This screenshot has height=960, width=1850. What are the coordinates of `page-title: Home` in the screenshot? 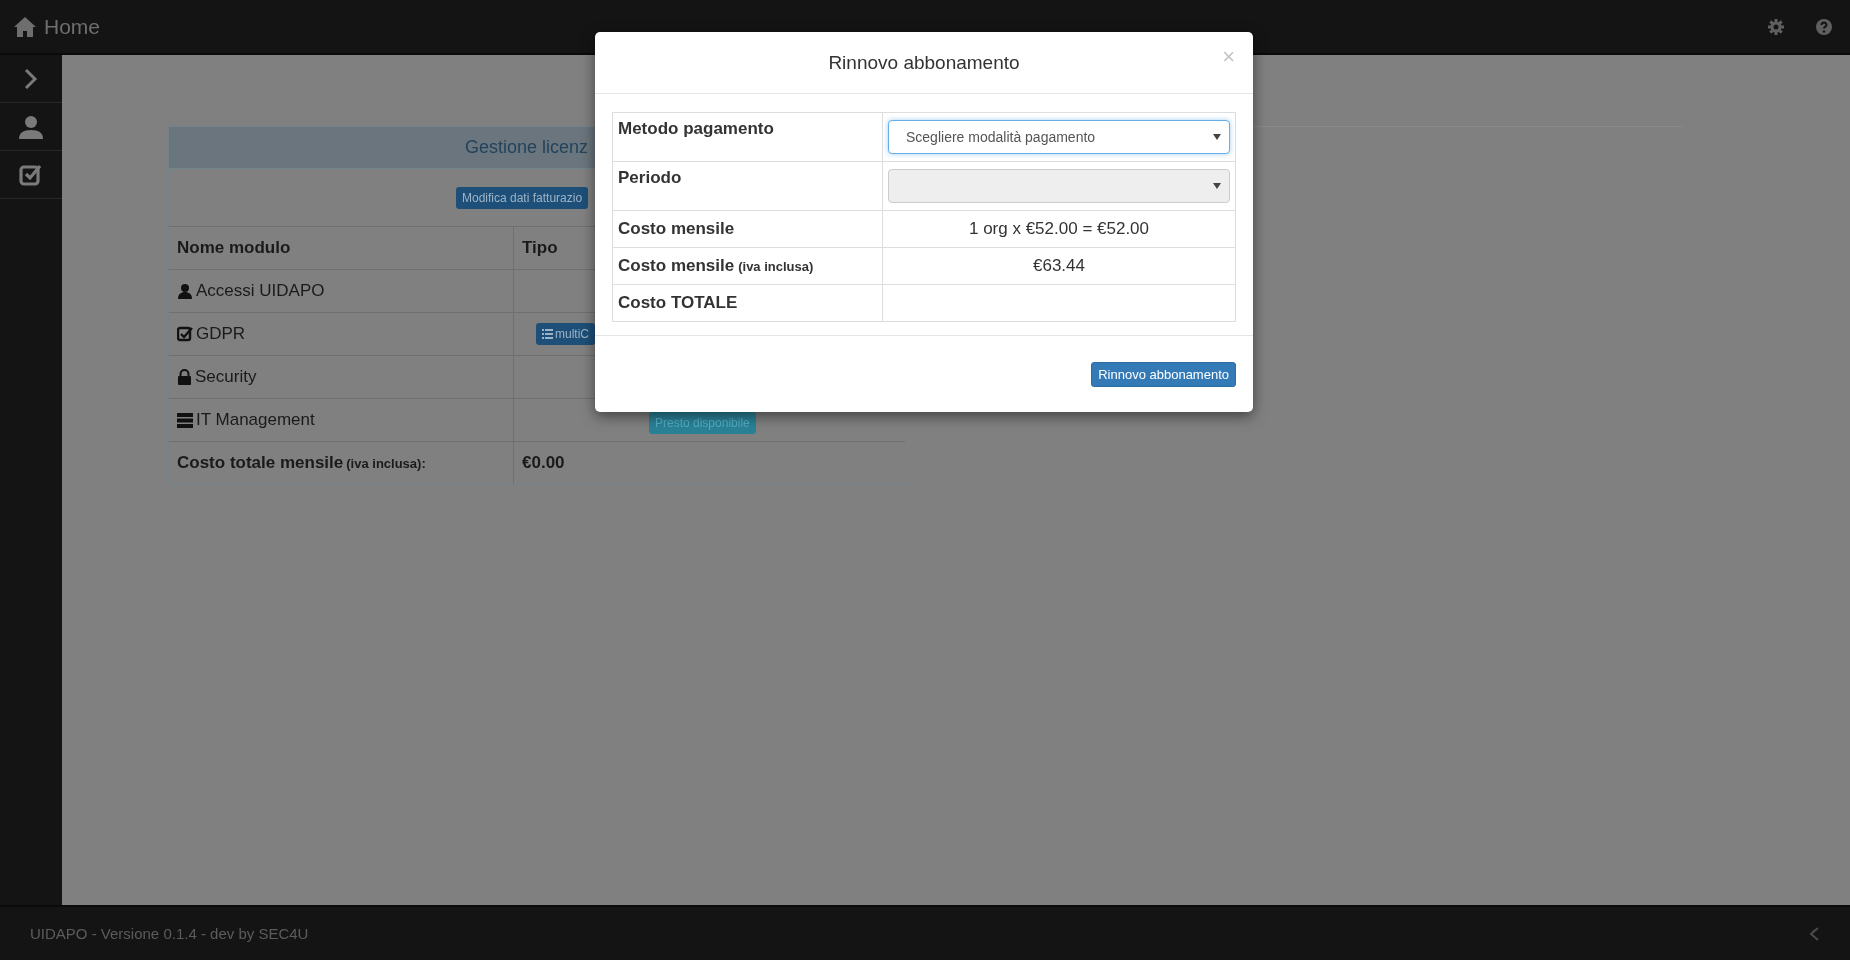 It's located at (72, 26).